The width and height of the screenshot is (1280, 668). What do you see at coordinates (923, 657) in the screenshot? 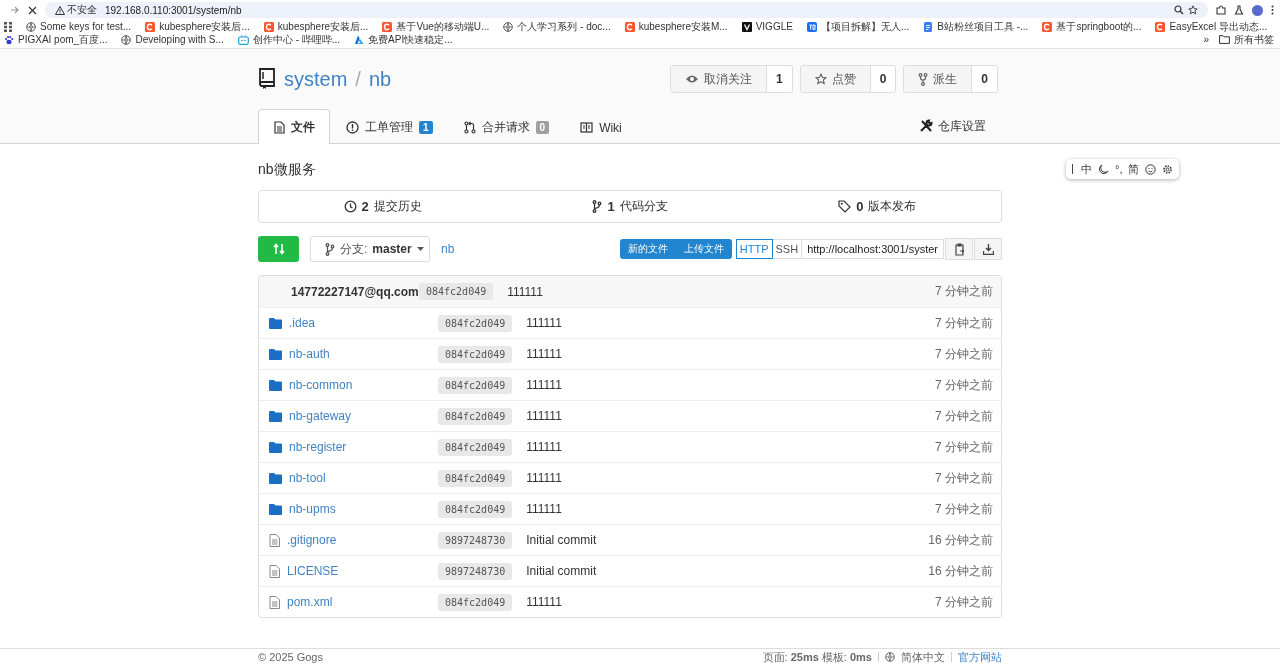
I see `language-selector: 简体中文` at bounding box center [923, 657].